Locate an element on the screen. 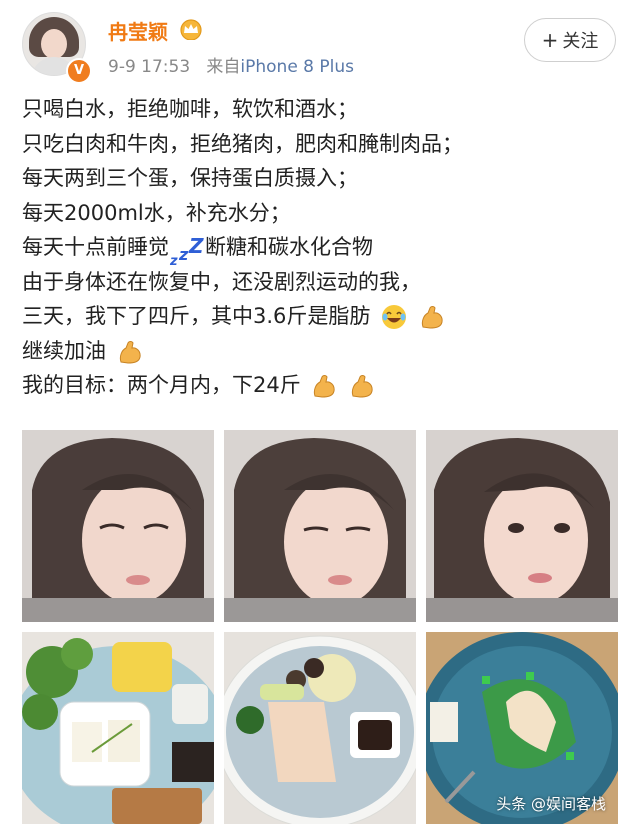 Image resolution: width=640 pixels, height=824 pixels. text-line: 三天，我下了四斤，其中3.6斤是脂肪 is located at coordinates (322, 316).